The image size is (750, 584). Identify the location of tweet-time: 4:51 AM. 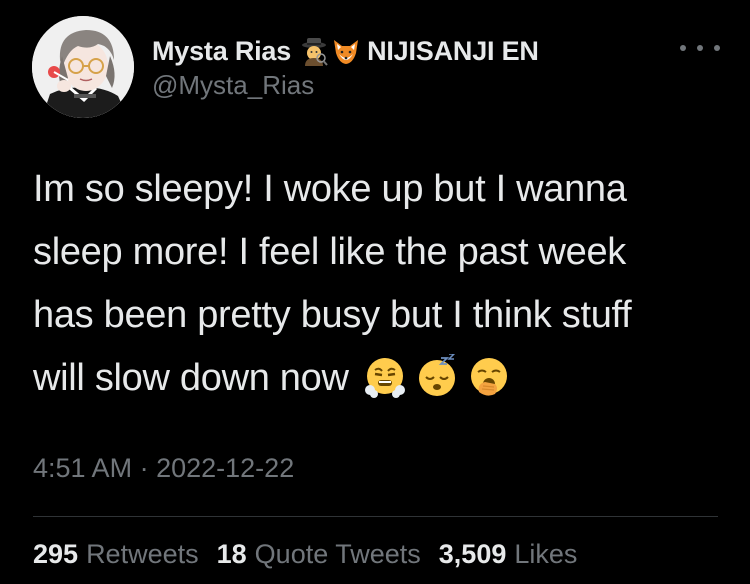
(82, 468).